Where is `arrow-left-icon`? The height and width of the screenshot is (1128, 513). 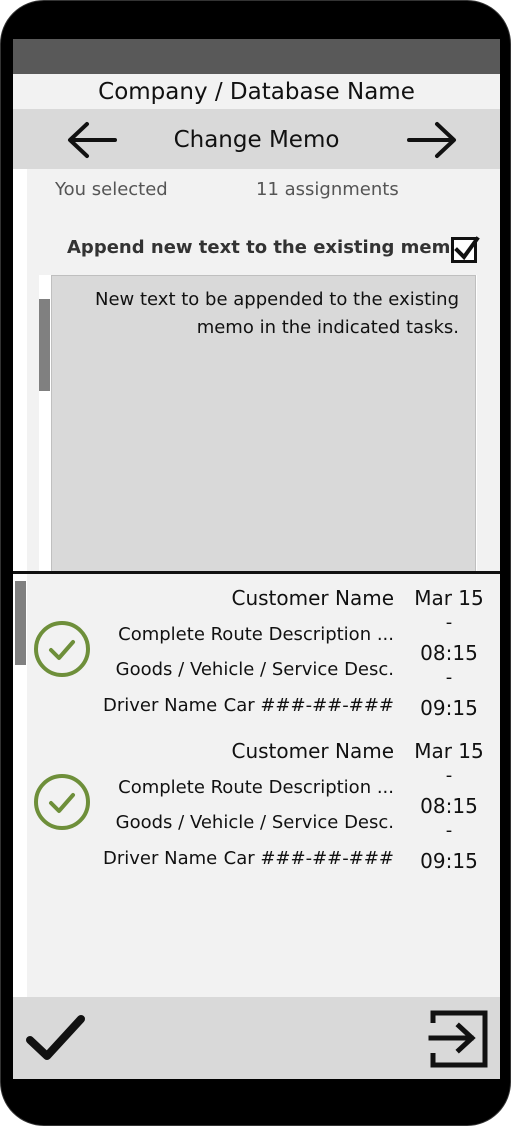
arrow-left-icon is located at coordinates (92, 140).